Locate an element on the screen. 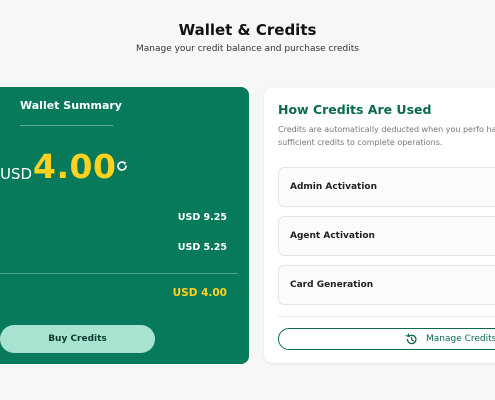  balance-currency: USD is located at coordinates (16, 174).